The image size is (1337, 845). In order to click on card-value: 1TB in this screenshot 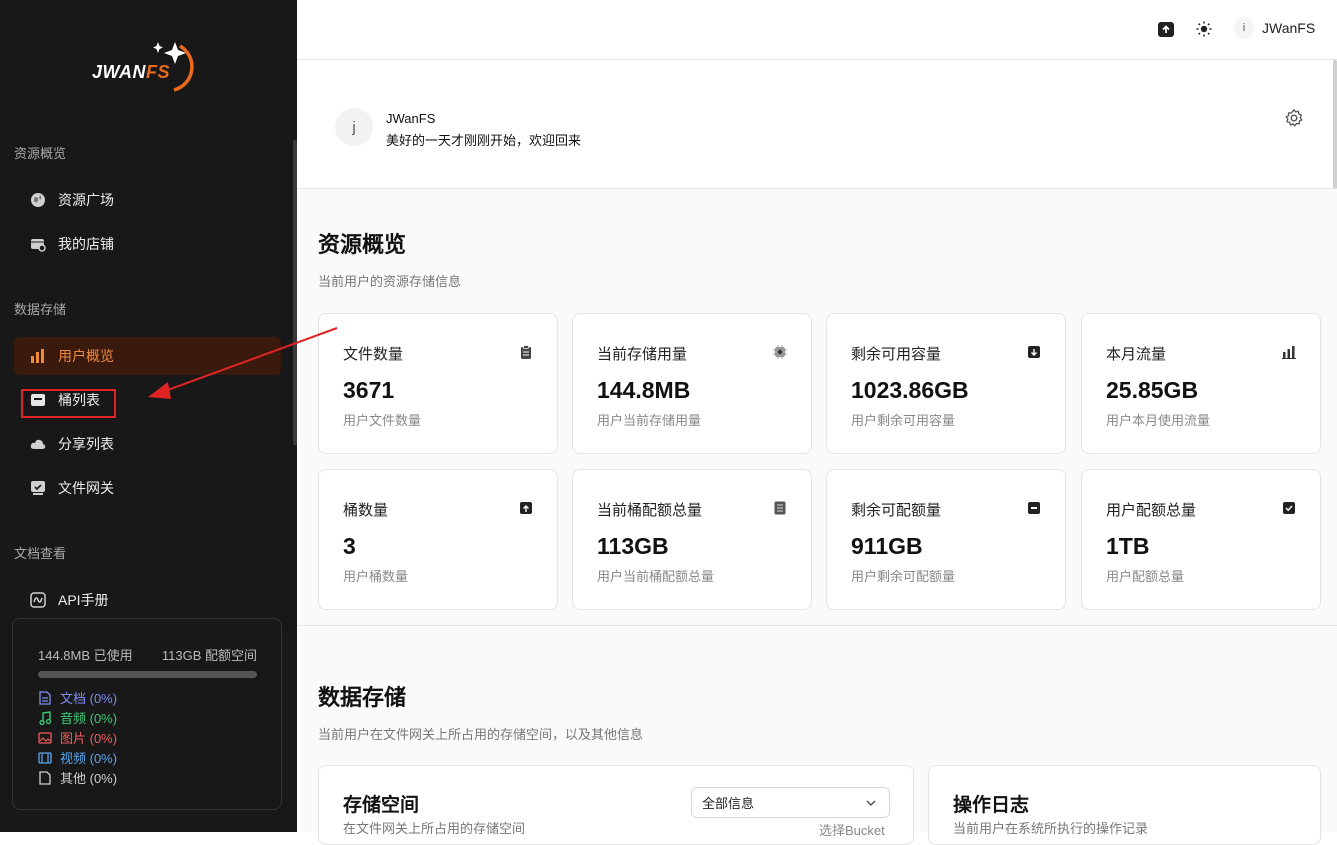, I will do `click(1128, 546)`.